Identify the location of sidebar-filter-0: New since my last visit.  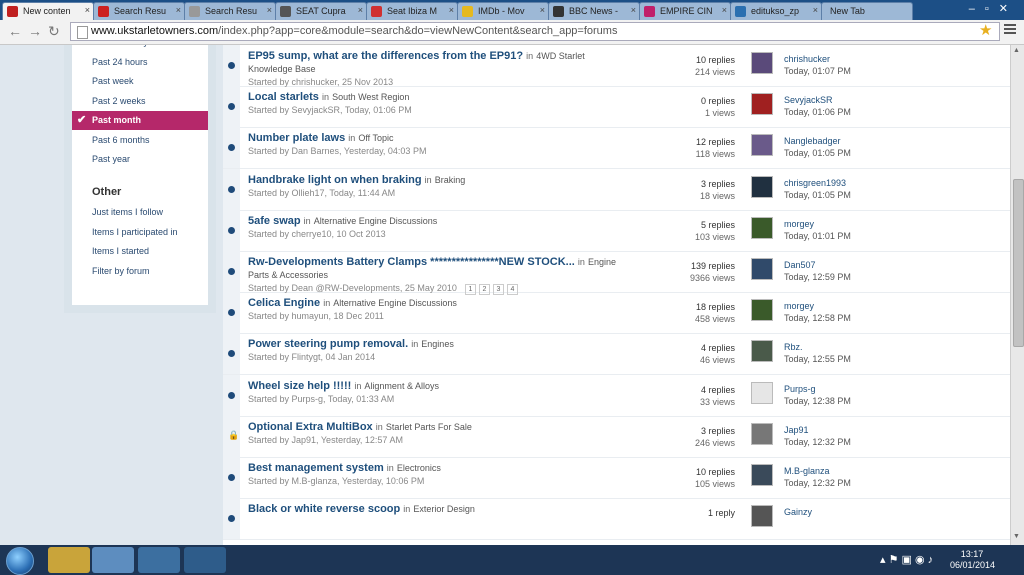
(140, 48).